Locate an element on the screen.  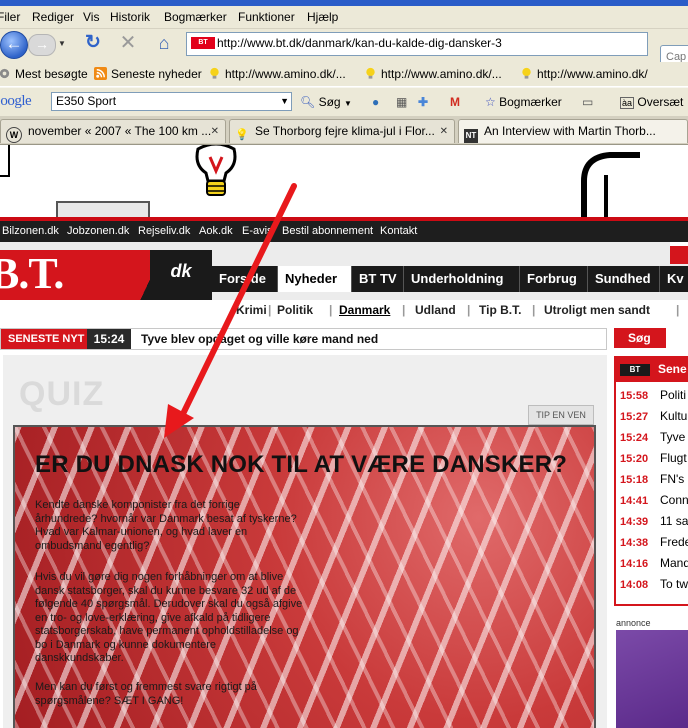
news-item: 14:38Frede is located at coordinates (654, 542).